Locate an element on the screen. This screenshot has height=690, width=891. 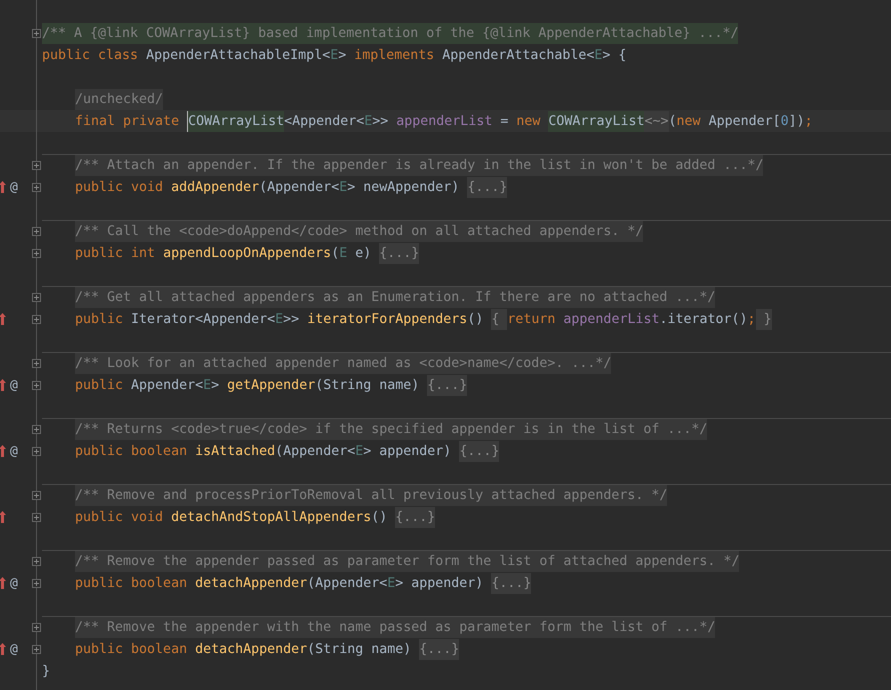
code-line: public boolean detachAppender(Appender<E> appender) {...} is located at coordinates (287, 583).